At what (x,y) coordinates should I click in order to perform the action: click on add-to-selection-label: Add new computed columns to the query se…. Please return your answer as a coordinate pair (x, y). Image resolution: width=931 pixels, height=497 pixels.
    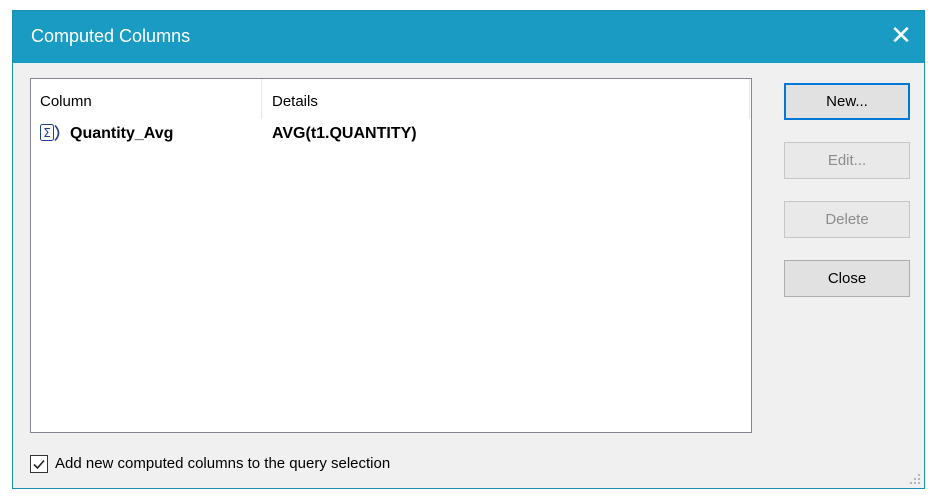
    Looking at the image, I should click on (223, 463).